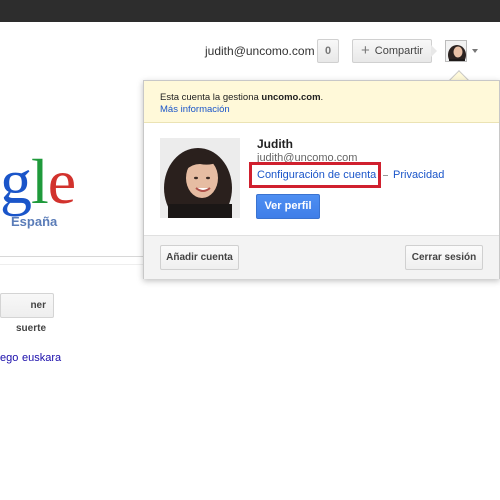 The image size is (500, 500). What do you see at coordinates (242, 97) in the screenshot?
I see `notice-text: Esta cuenta la gestiona uncomo.com.` at bounding box center [242, 97].